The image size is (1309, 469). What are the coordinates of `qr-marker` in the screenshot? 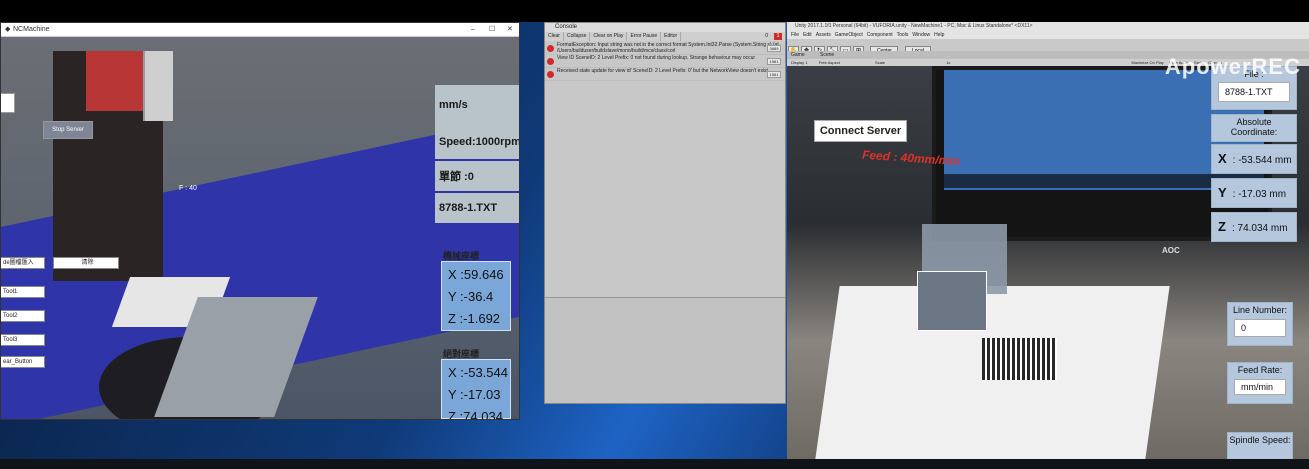 It's located at (1019, 359).